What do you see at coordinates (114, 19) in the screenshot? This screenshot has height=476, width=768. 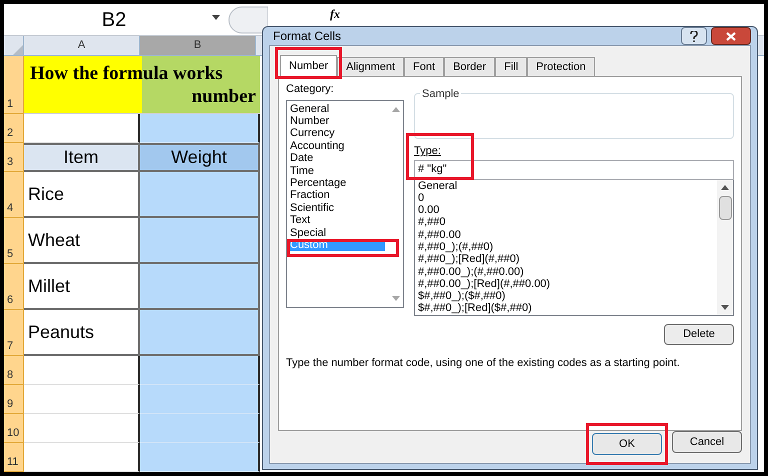 I see `name-box: B2` at bounding box center [114, 19].